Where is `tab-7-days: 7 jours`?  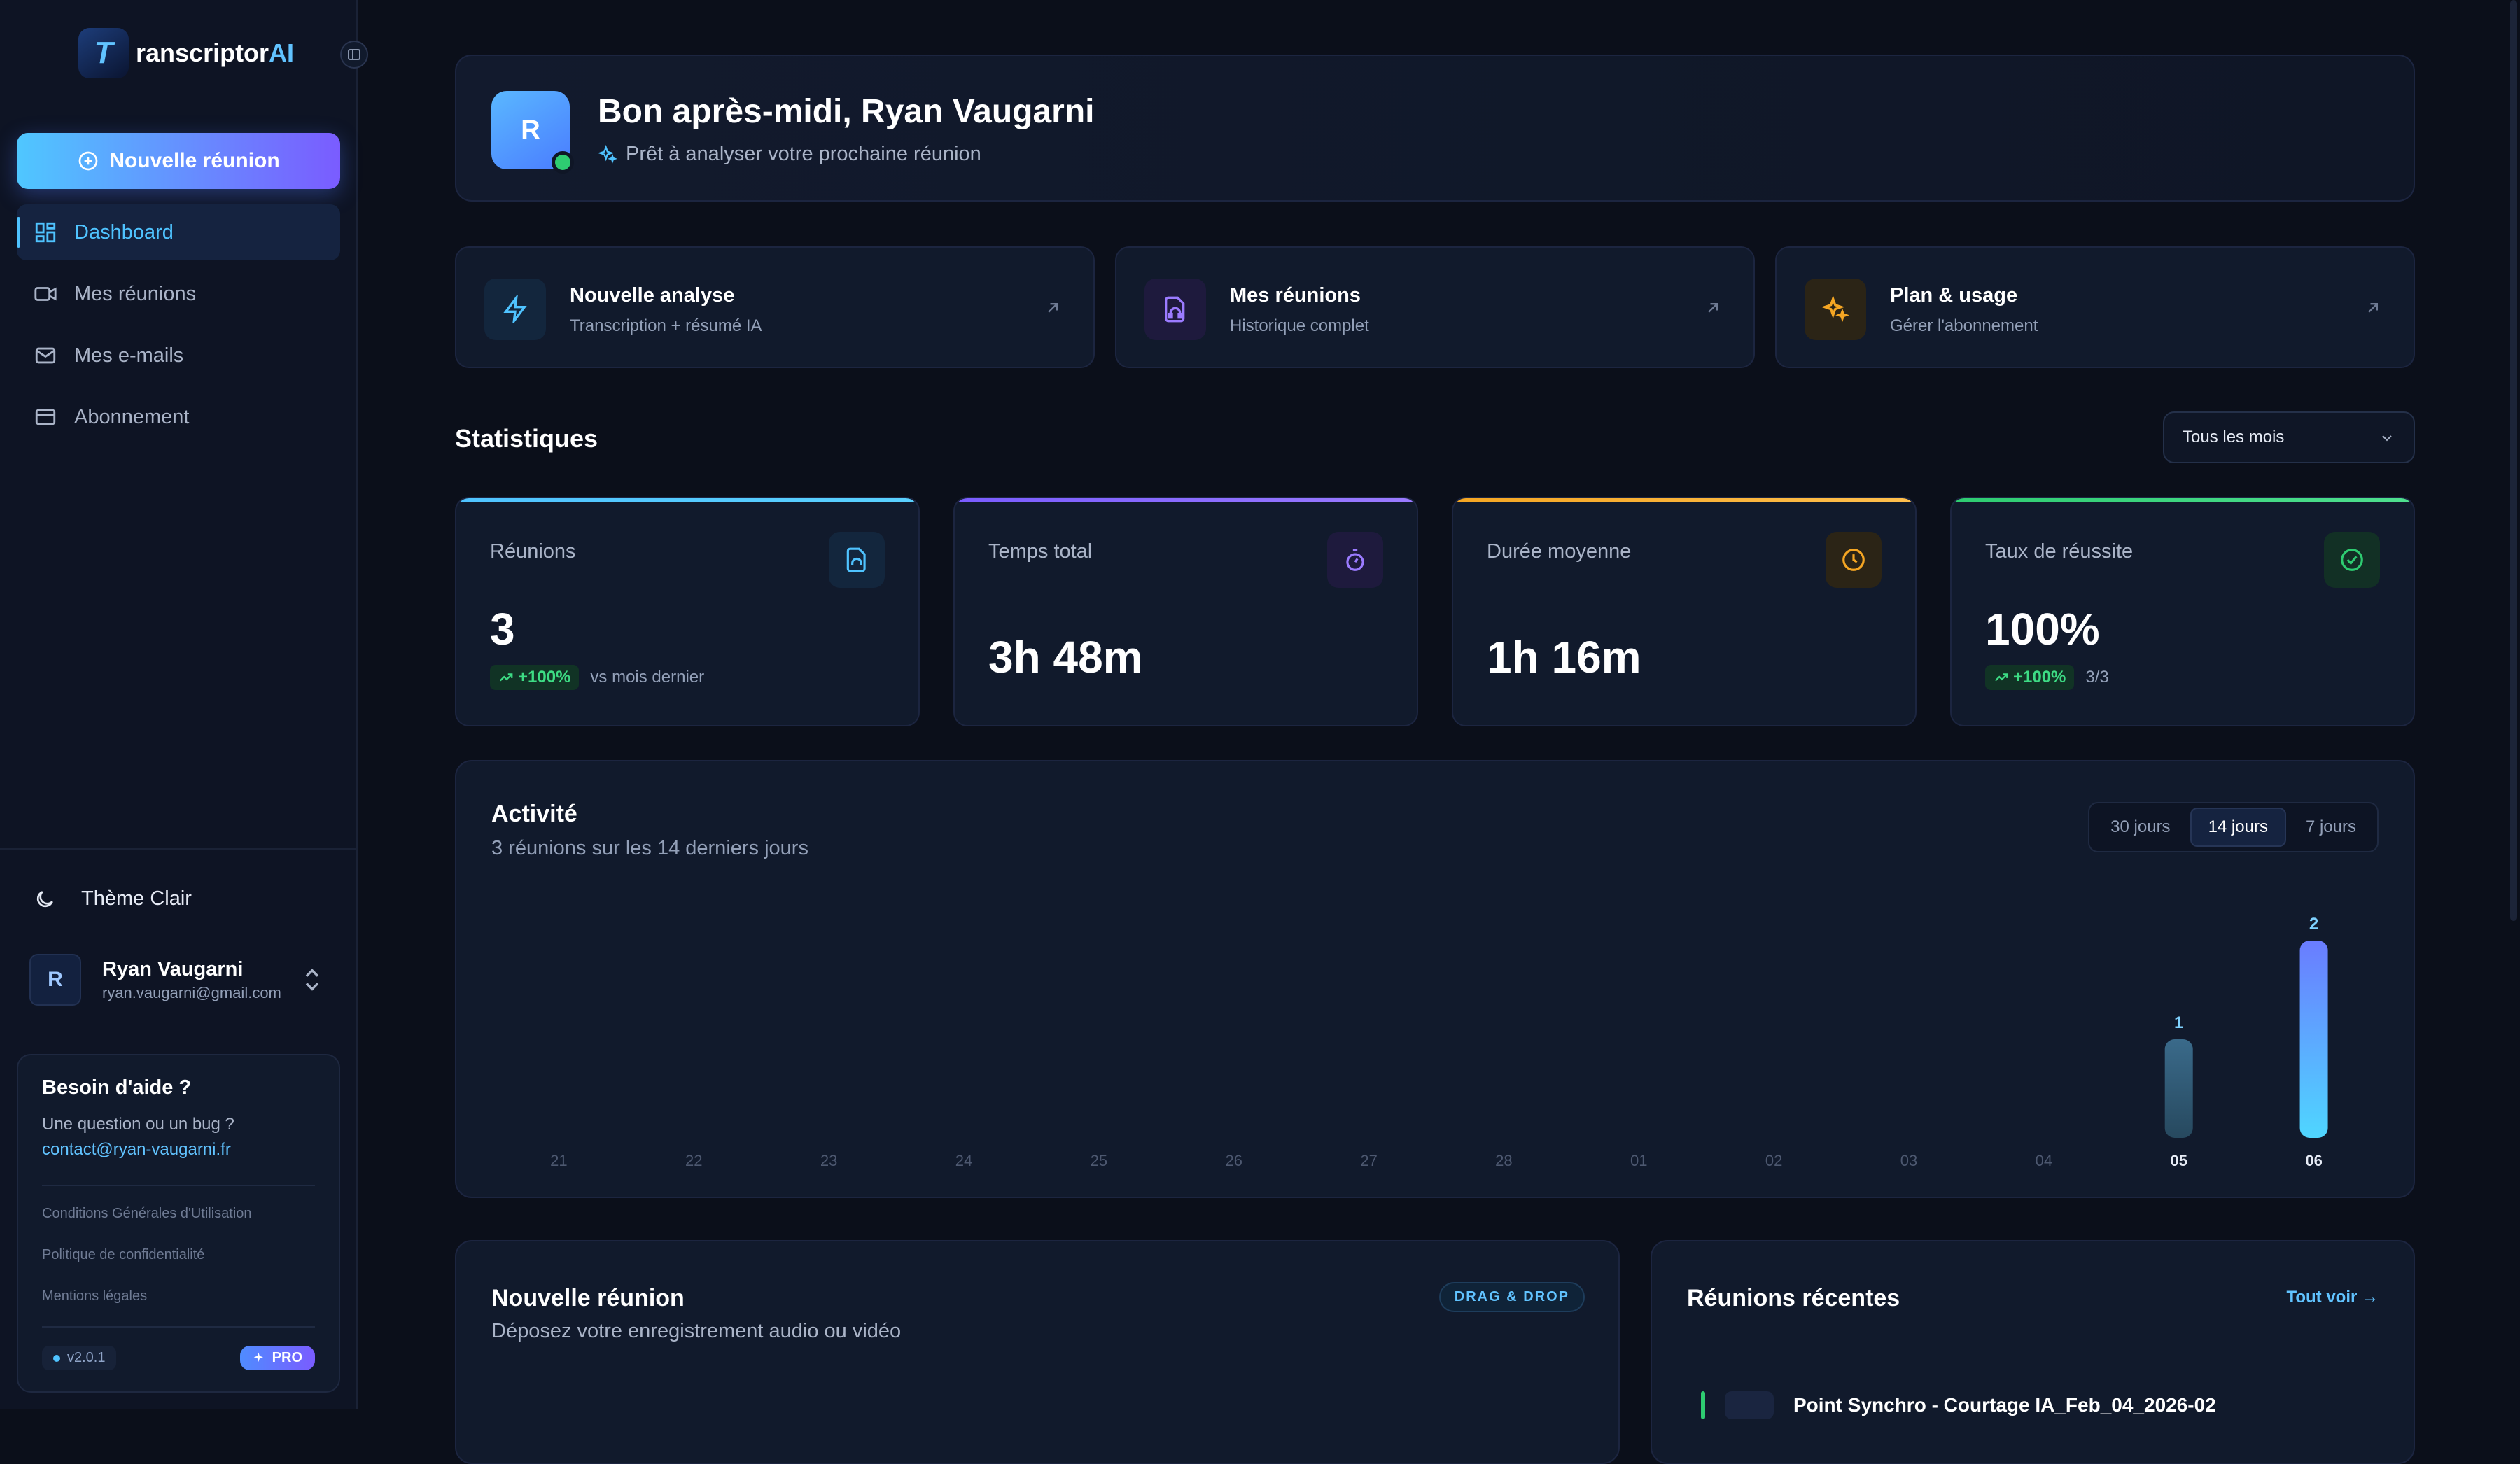
tab-7-days: 7 jours is located at coordinates (2331, 827).